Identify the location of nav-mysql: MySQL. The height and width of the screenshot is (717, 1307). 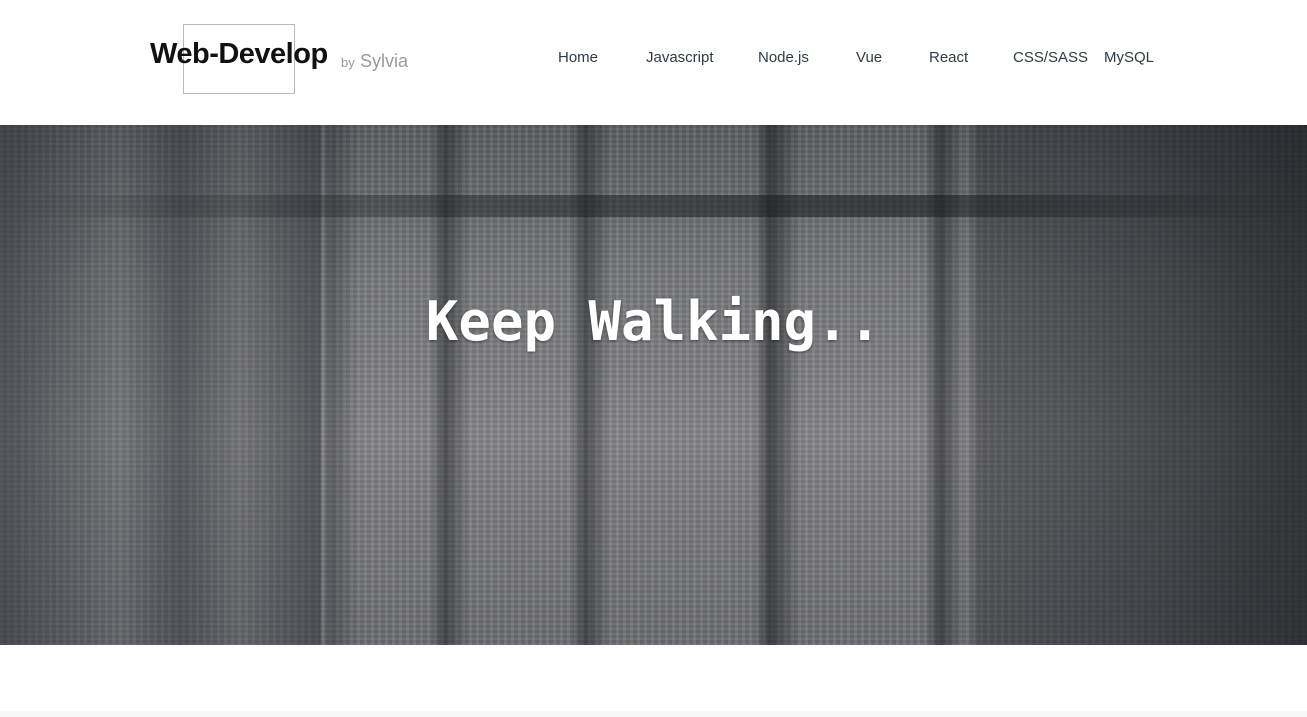
(1129, 57).